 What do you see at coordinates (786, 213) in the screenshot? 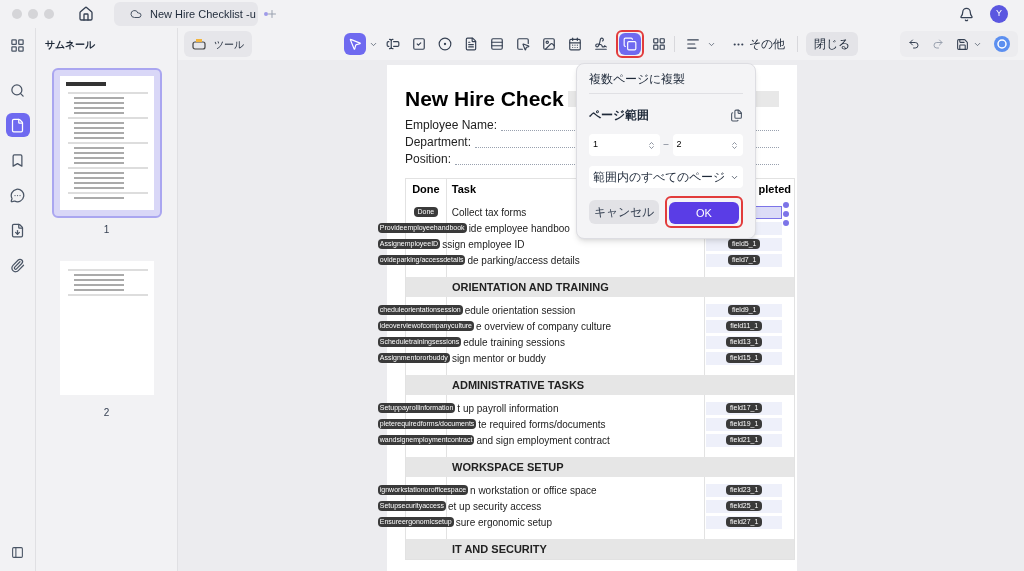
I see `selection-handles` at bounding box center [786, 213].